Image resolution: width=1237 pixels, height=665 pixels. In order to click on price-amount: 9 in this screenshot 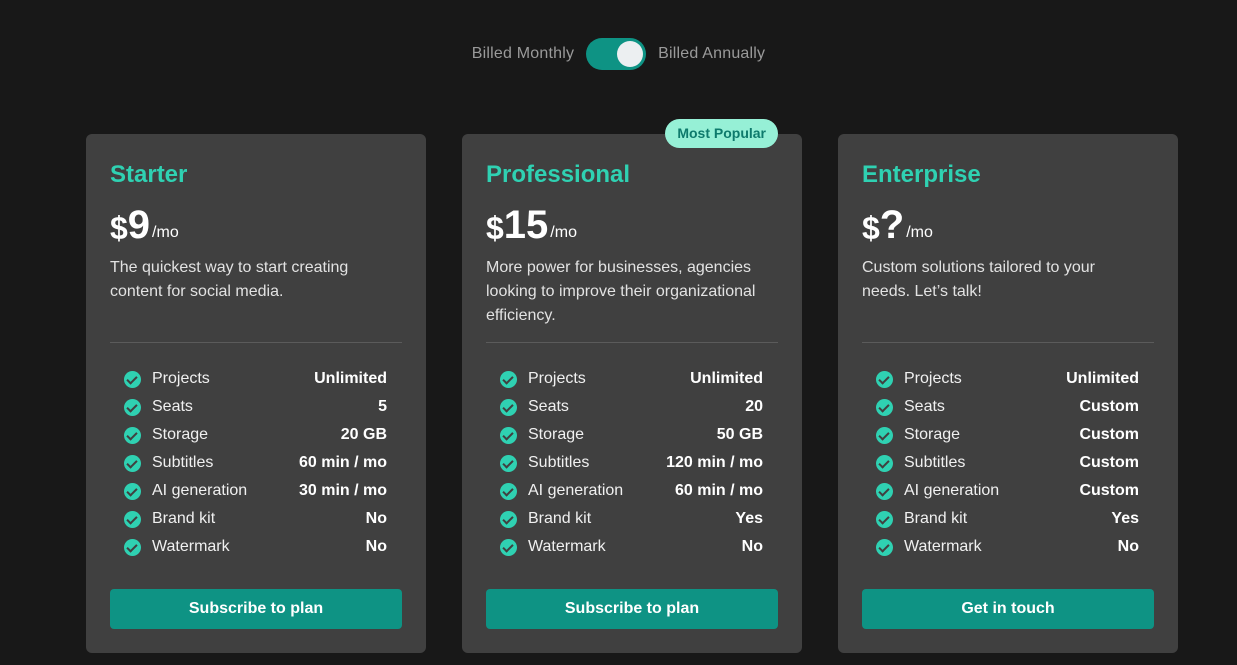, I will do `click(139, 225)`.